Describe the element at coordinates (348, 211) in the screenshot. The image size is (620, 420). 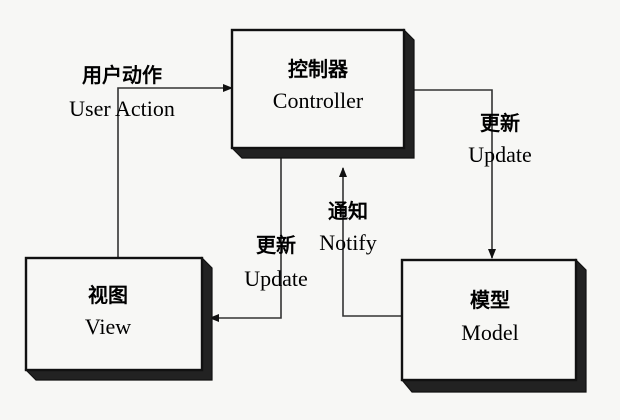
I see `notify-label-cn: 通知` at that location.